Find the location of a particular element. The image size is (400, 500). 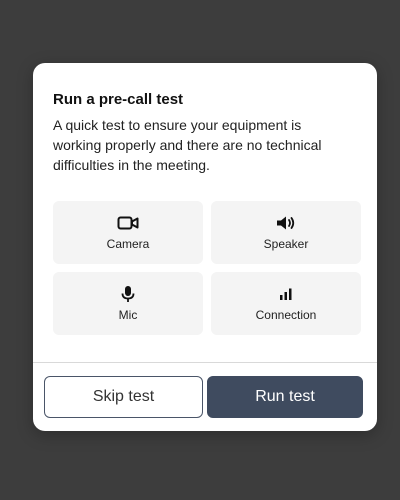

camera-label: Camera is located at coordinates (128, 244).